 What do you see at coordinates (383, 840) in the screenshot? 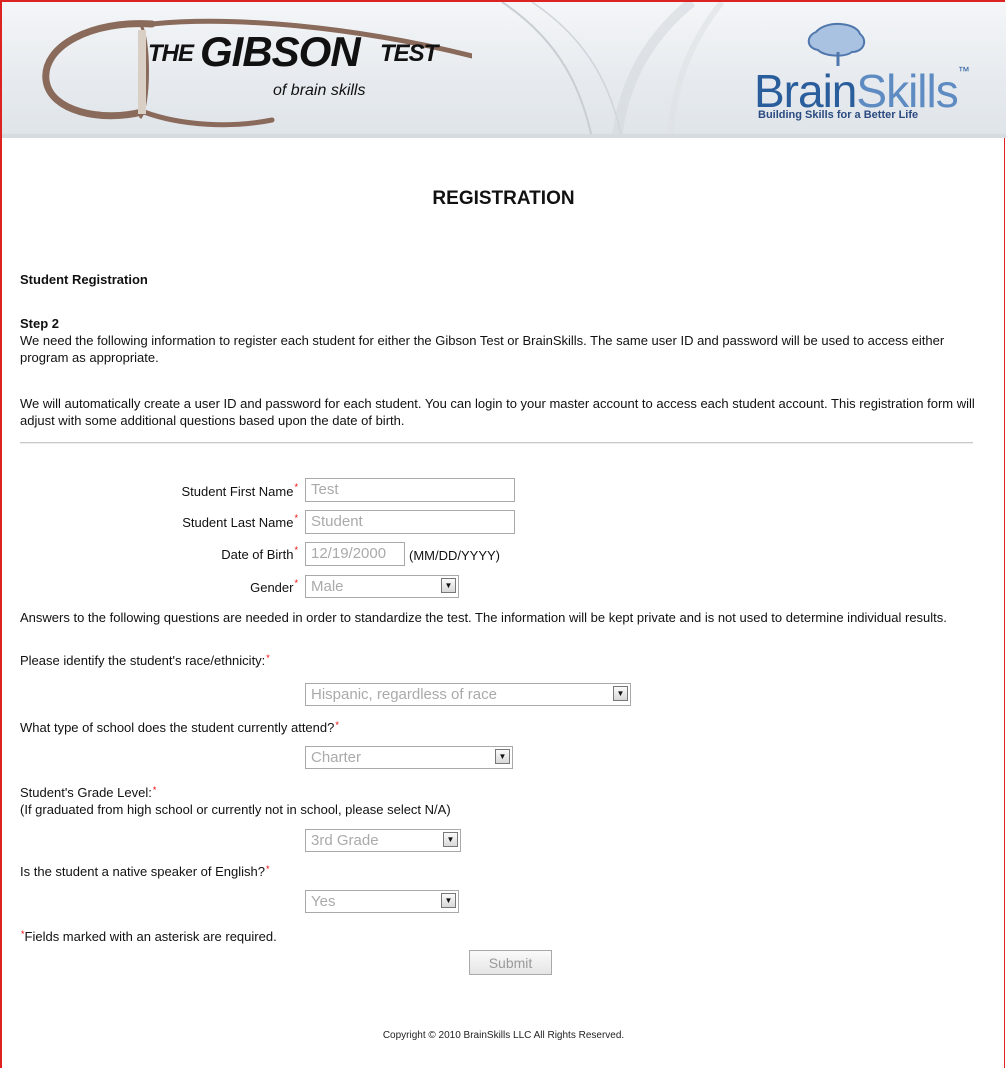
I see `grade-level-select: 3rd Grade ▼` at bounding box center [383, 840].